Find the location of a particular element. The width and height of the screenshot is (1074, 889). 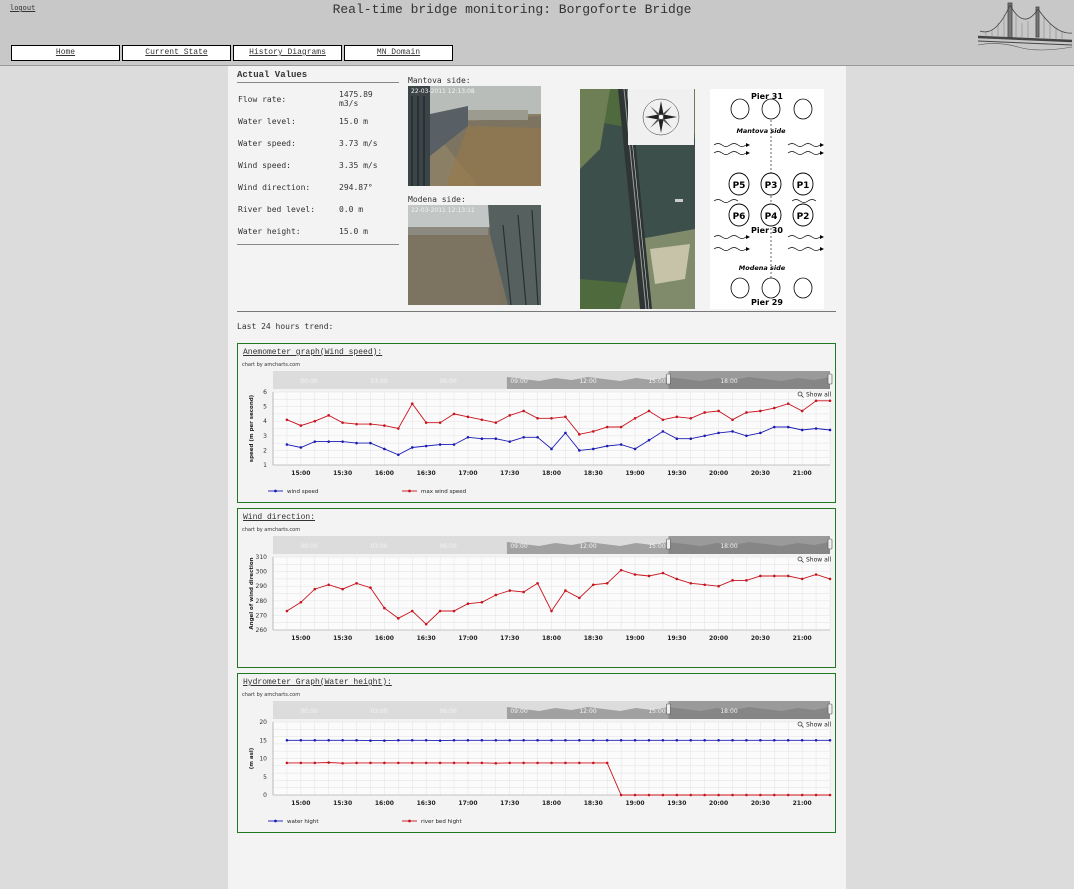

nav-mn-domain-button: MN Domain is located at coordinates (398, 53).